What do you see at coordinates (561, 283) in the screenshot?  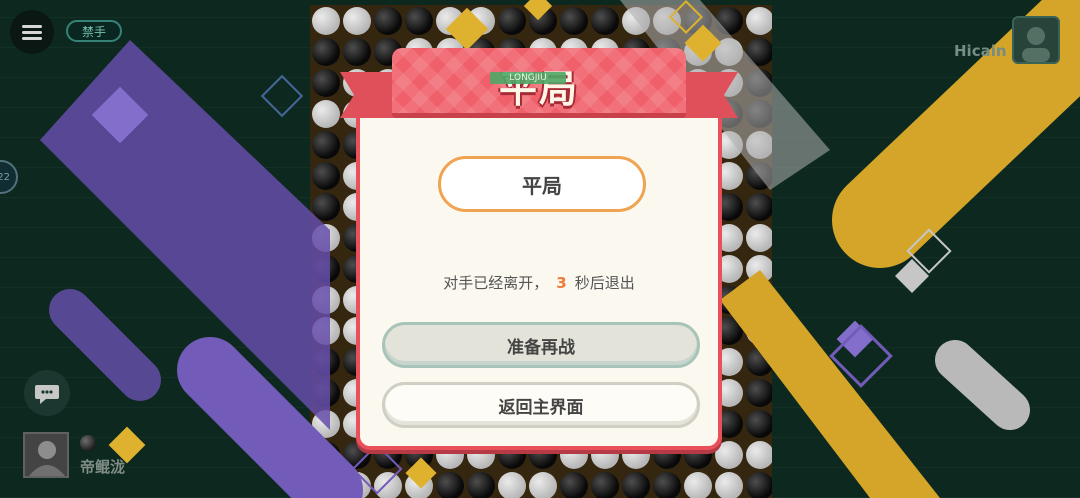 I see `countdown-seconds: 3` at bounding box center [561, 283].